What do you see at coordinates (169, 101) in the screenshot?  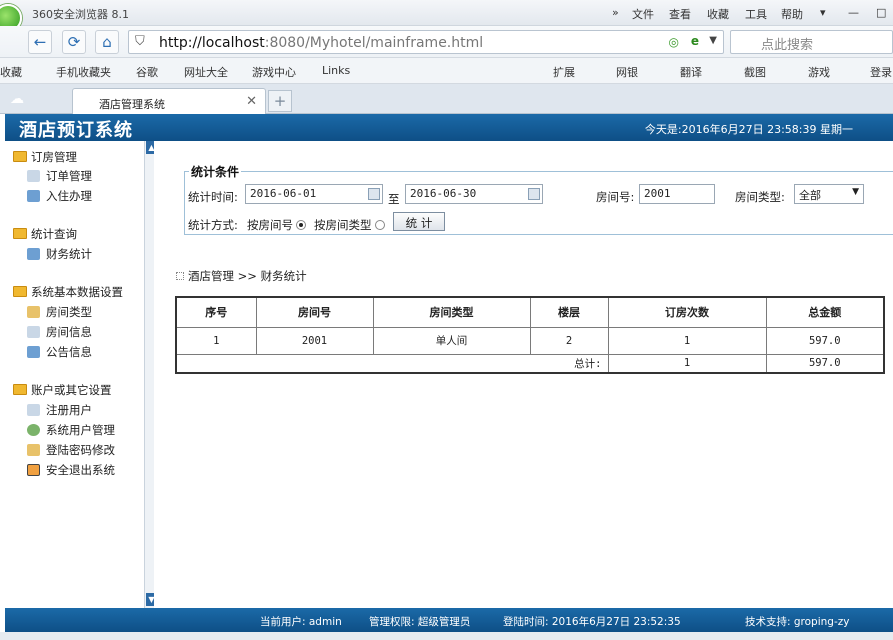 I see `tab-hotel-system: 酒店管理系统 ✕` at bounding box center [169, 101].